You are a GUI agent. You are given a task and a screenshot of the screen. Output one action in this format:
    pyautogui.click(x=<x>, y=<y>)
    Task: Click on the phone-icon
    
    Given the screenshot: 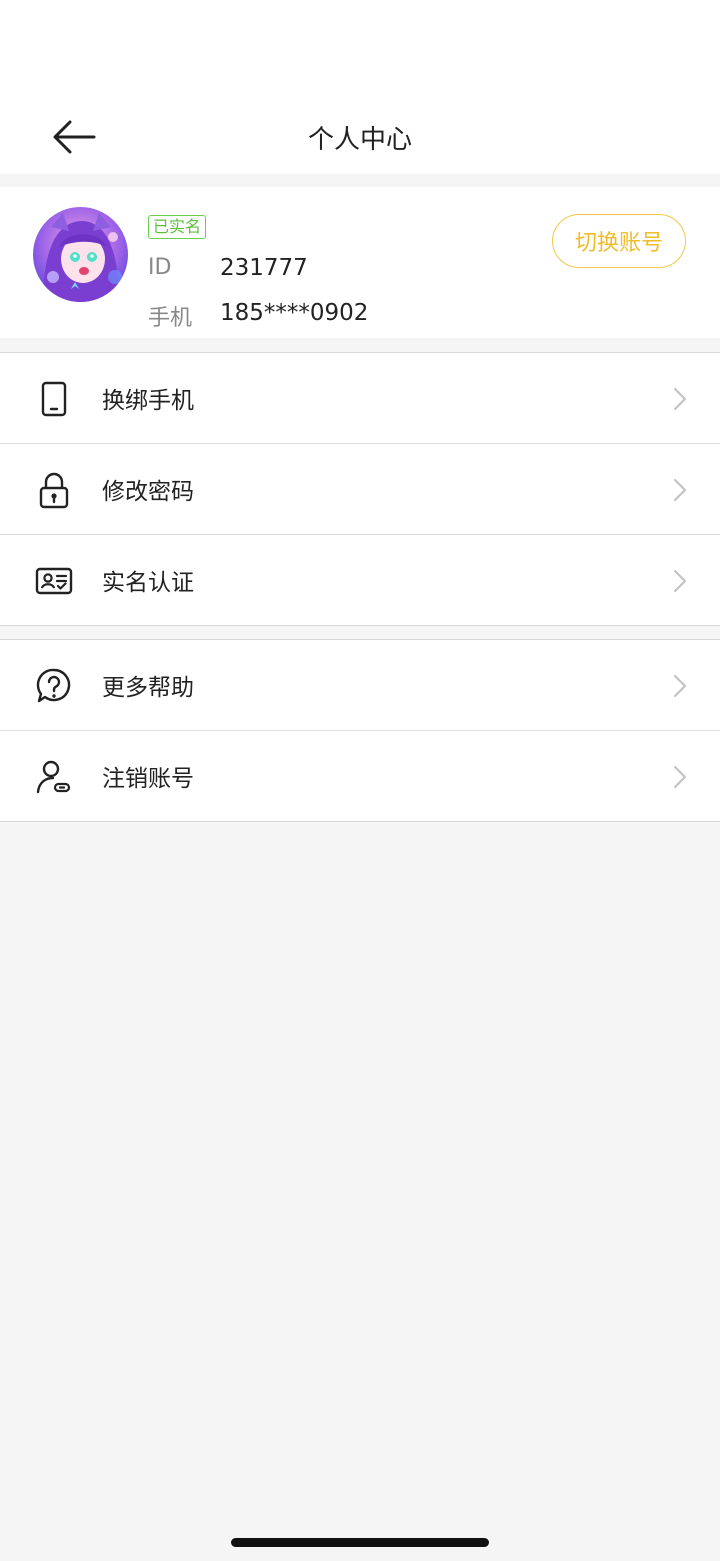 What is the action you would take?
    pyautogui.click(x=54, y=399)
    